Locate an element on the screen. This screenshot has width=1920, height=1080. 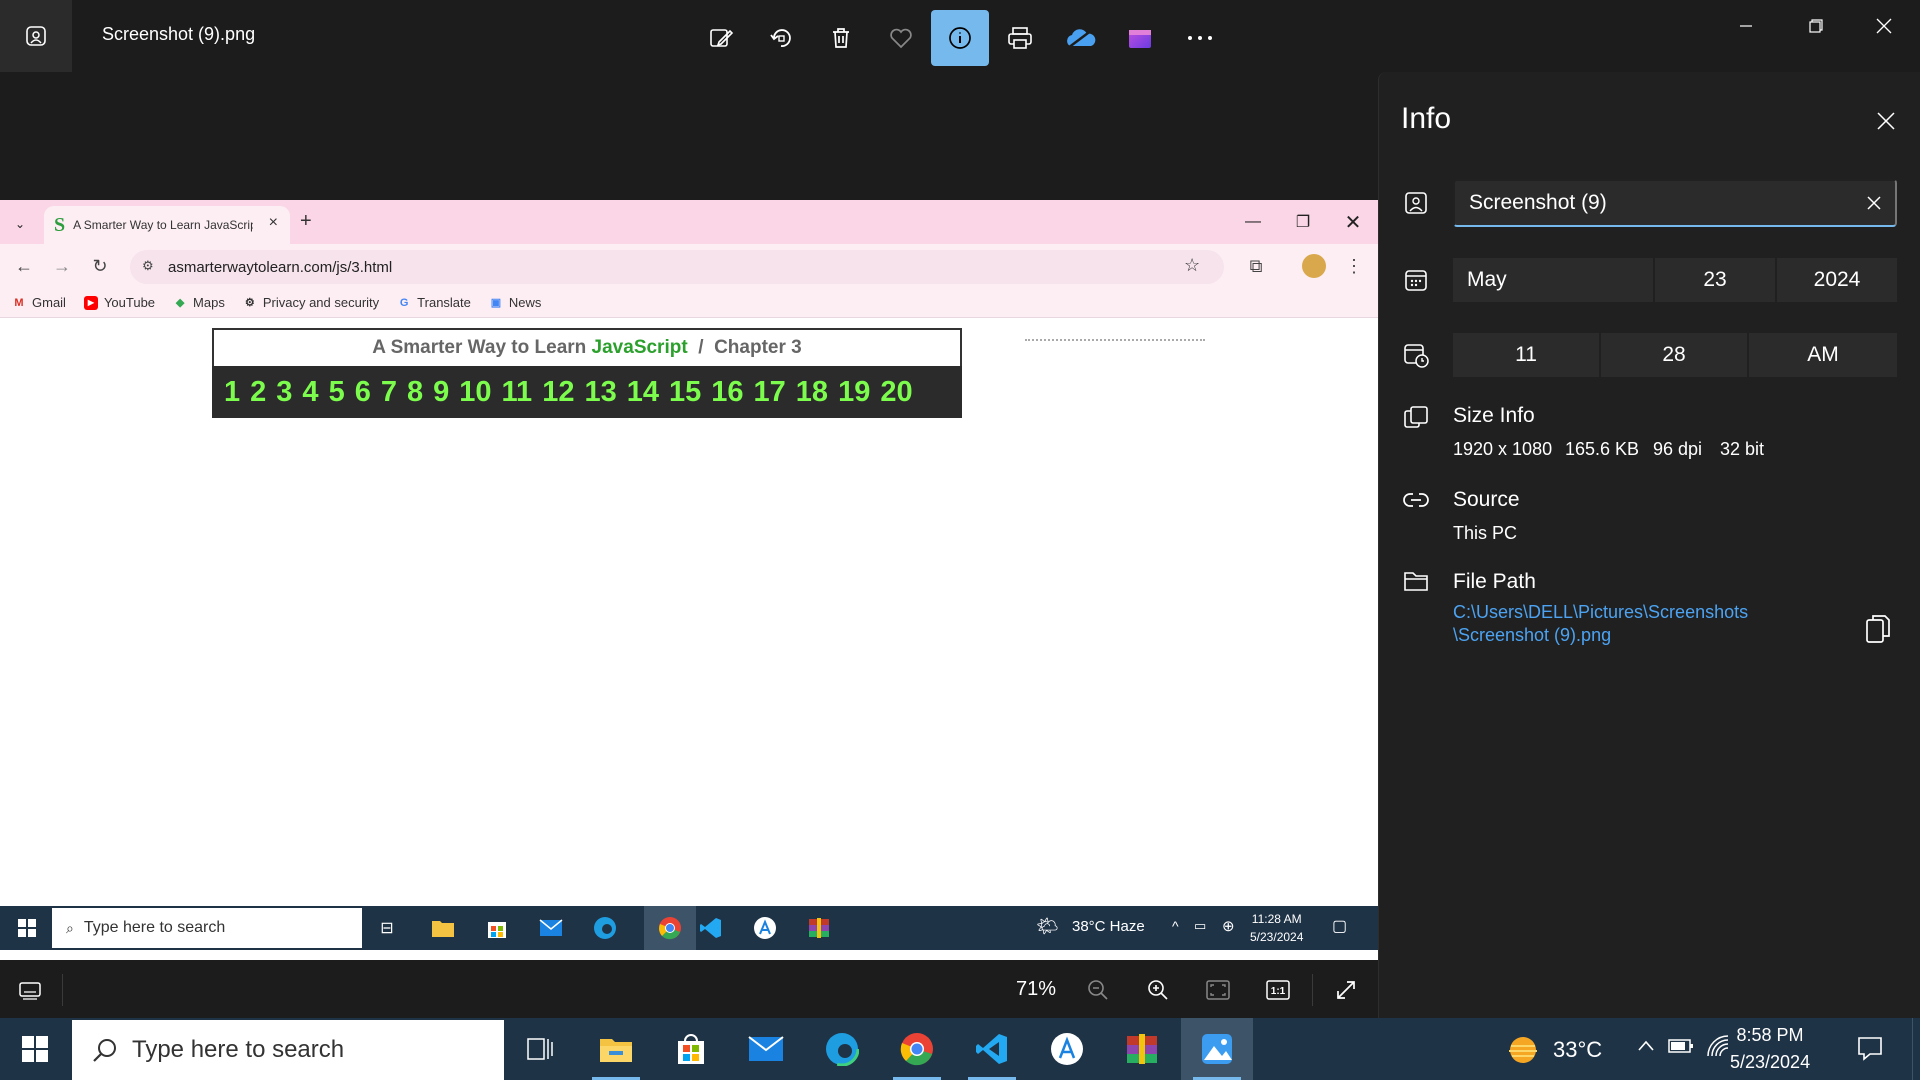
rotate-button is located at coordinates (781, 38).